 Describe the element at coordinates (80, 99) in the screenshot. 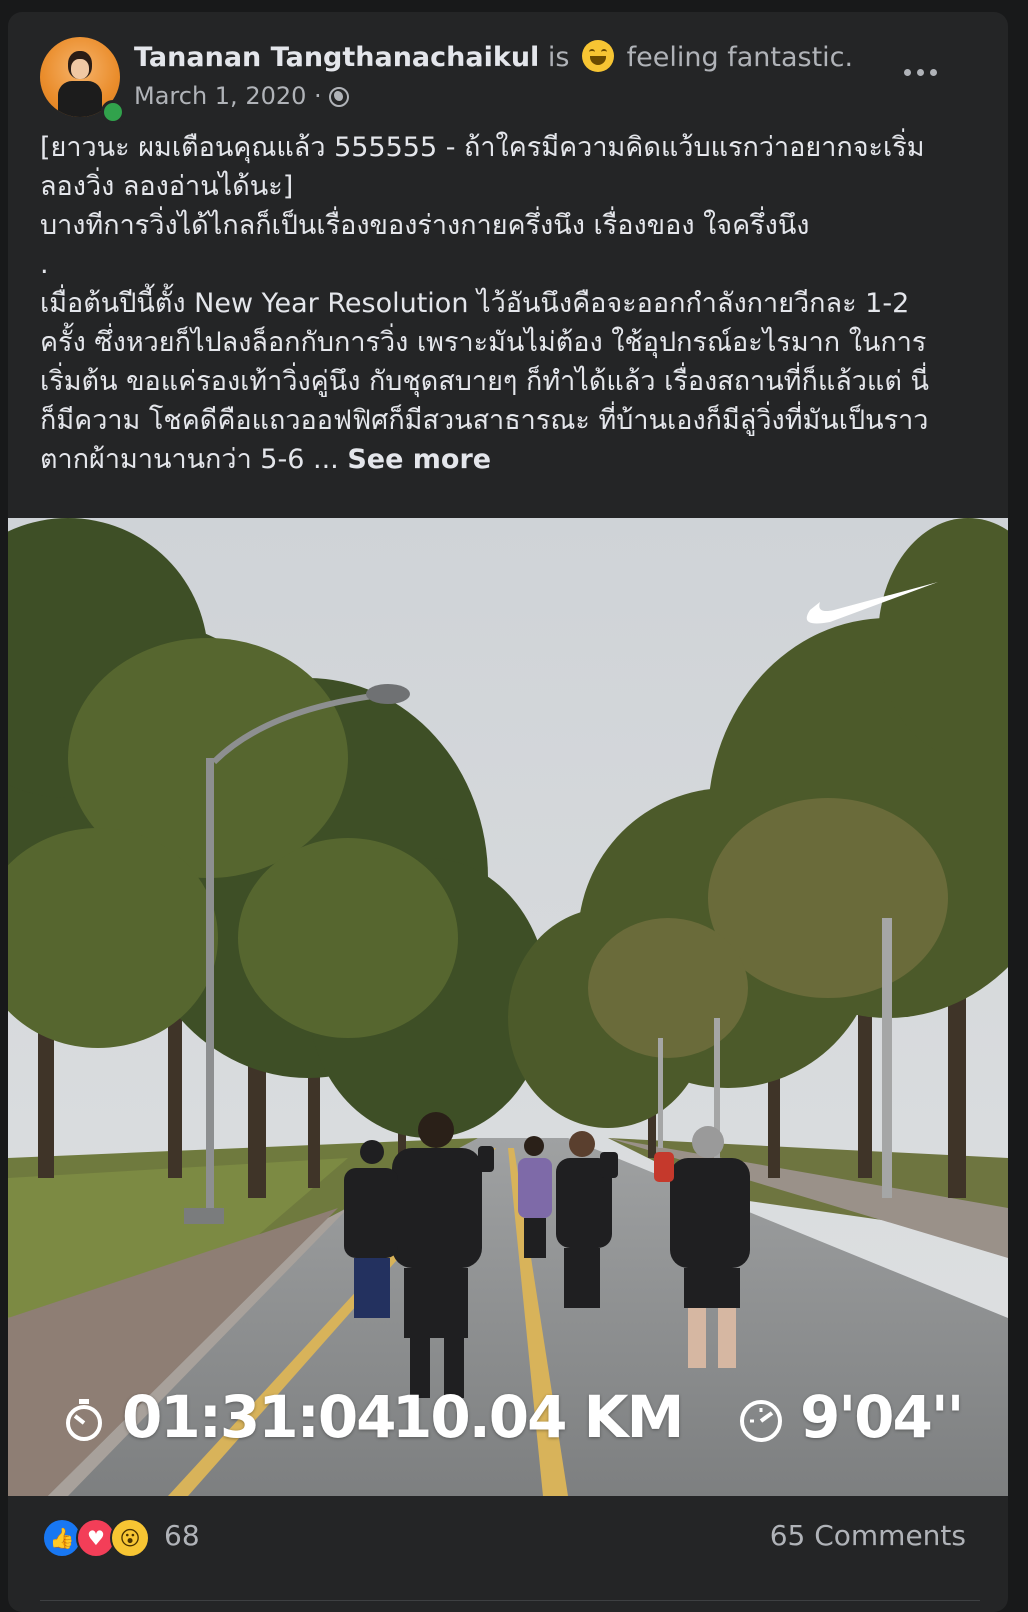

I see `avatar-body` at that location.